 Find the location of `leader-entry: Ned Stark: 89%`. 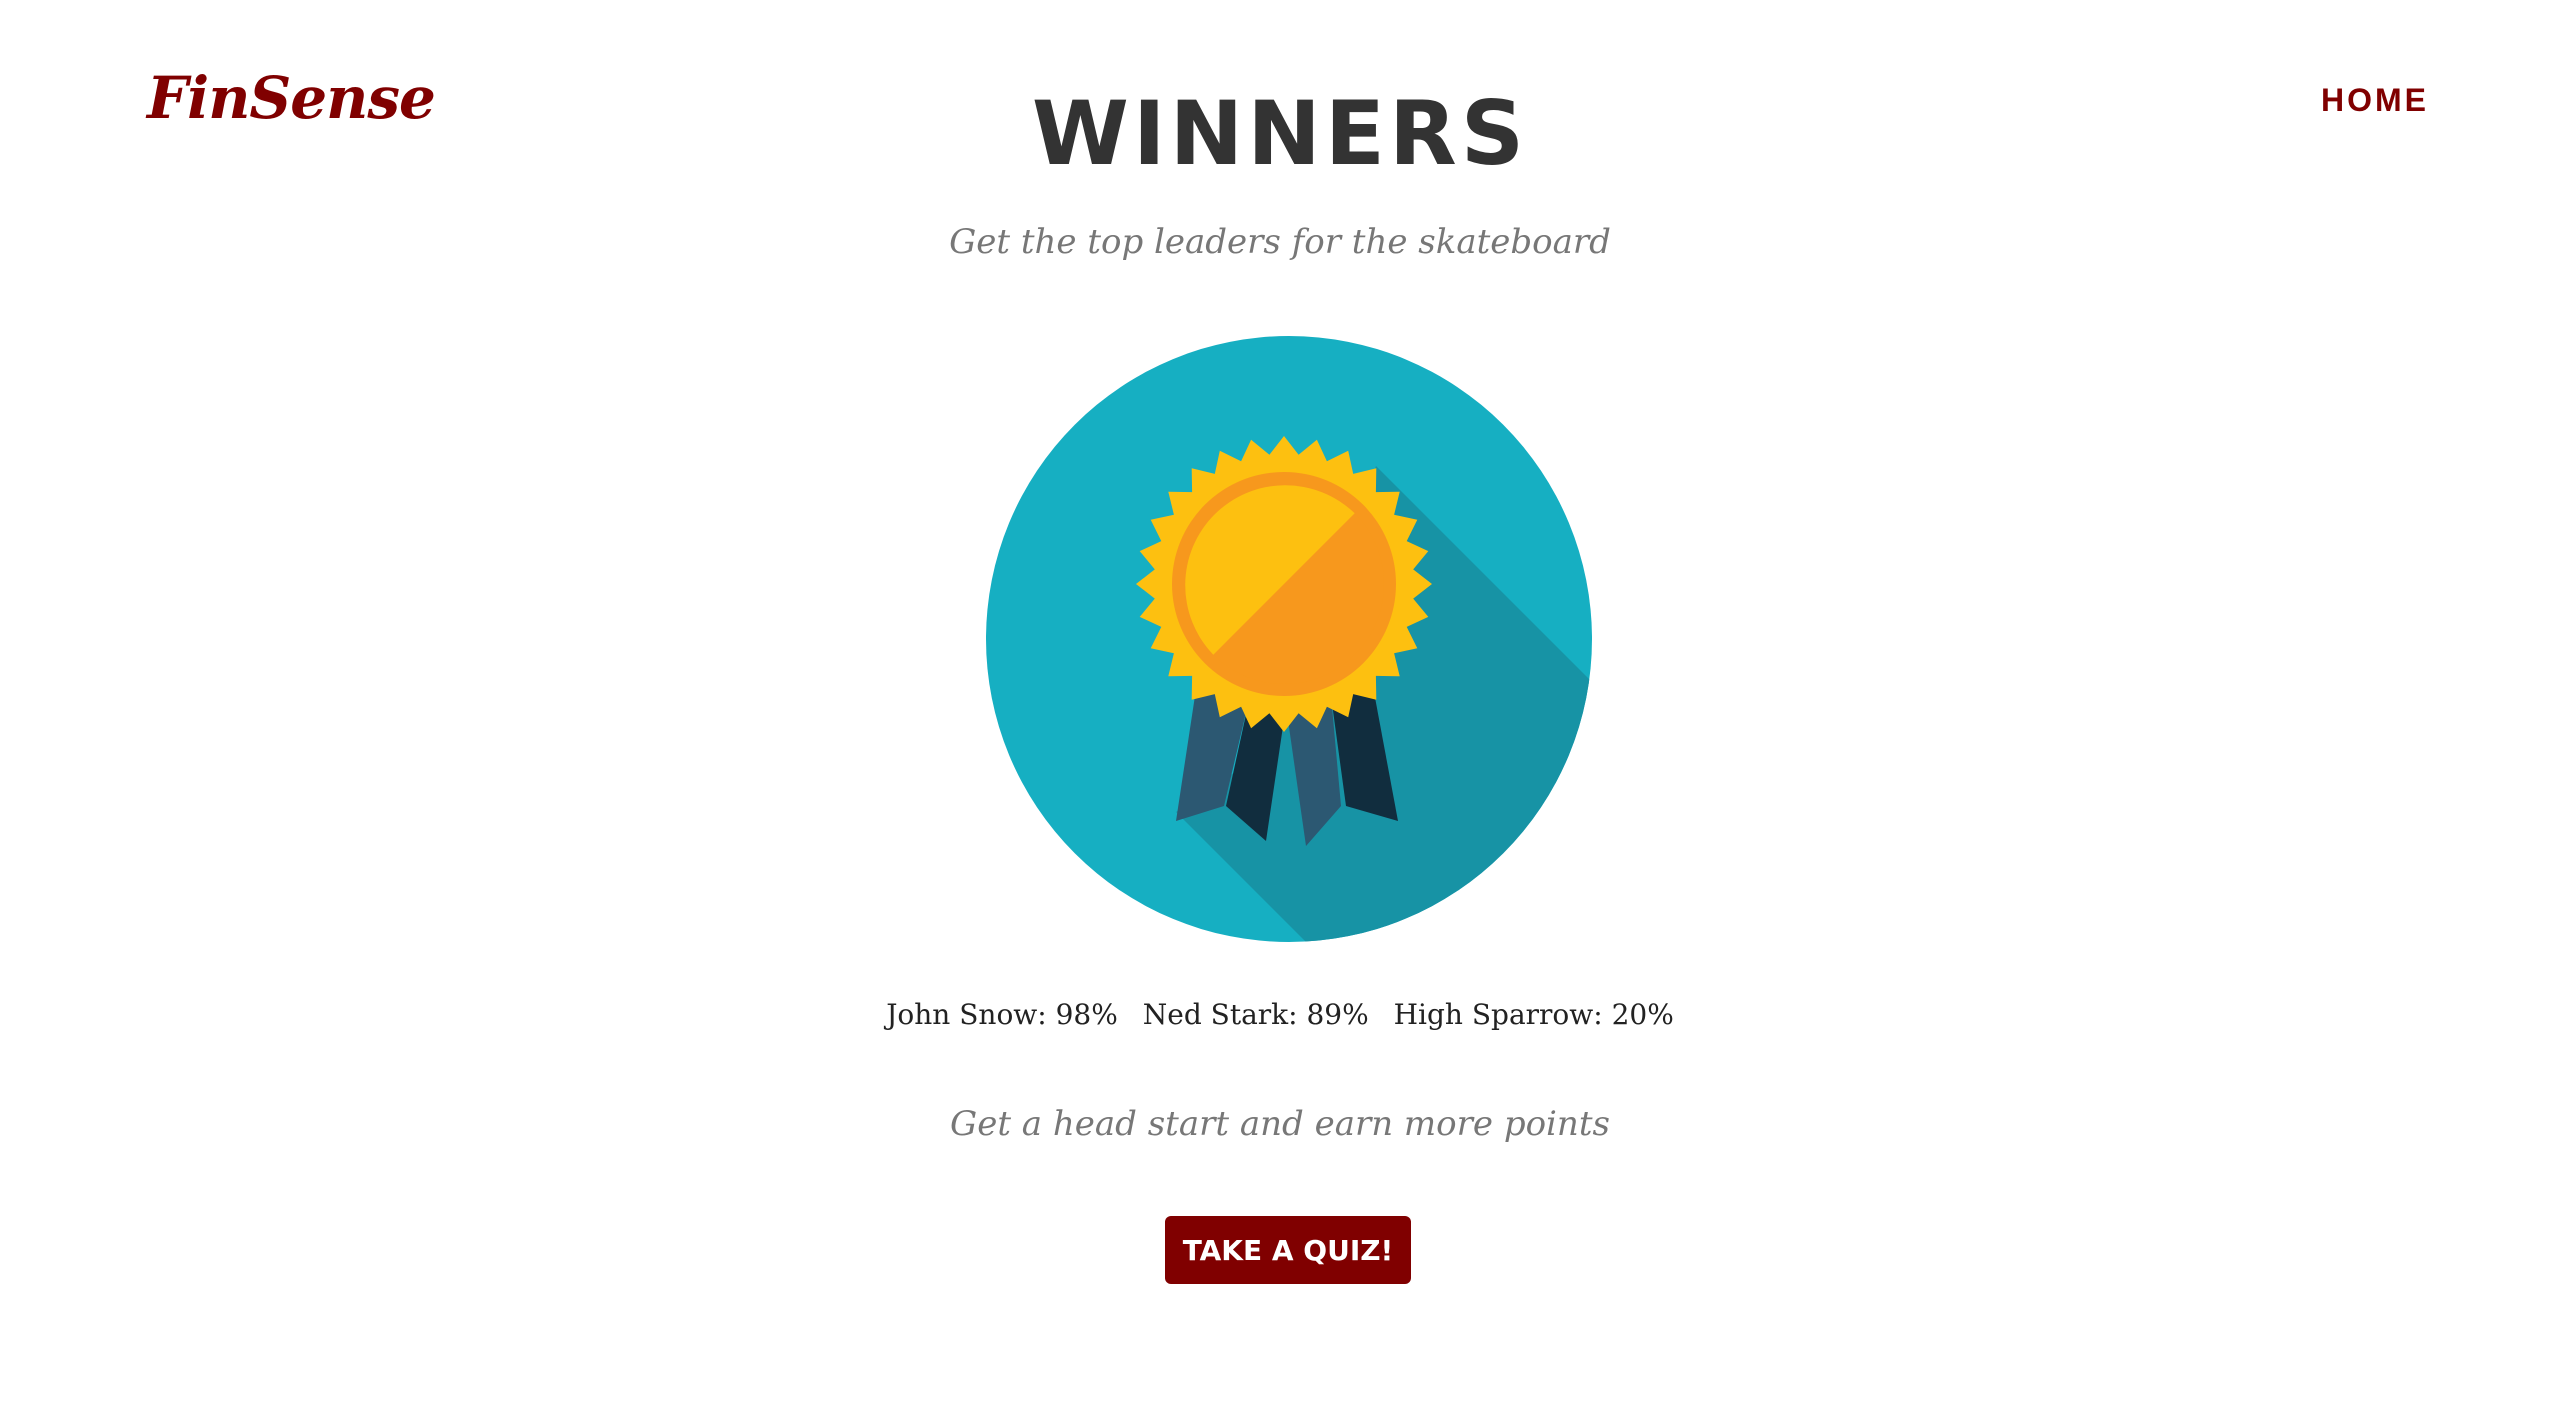

leader-entry: Ned Stark: 89% is located at coordinates (1255, 1014).